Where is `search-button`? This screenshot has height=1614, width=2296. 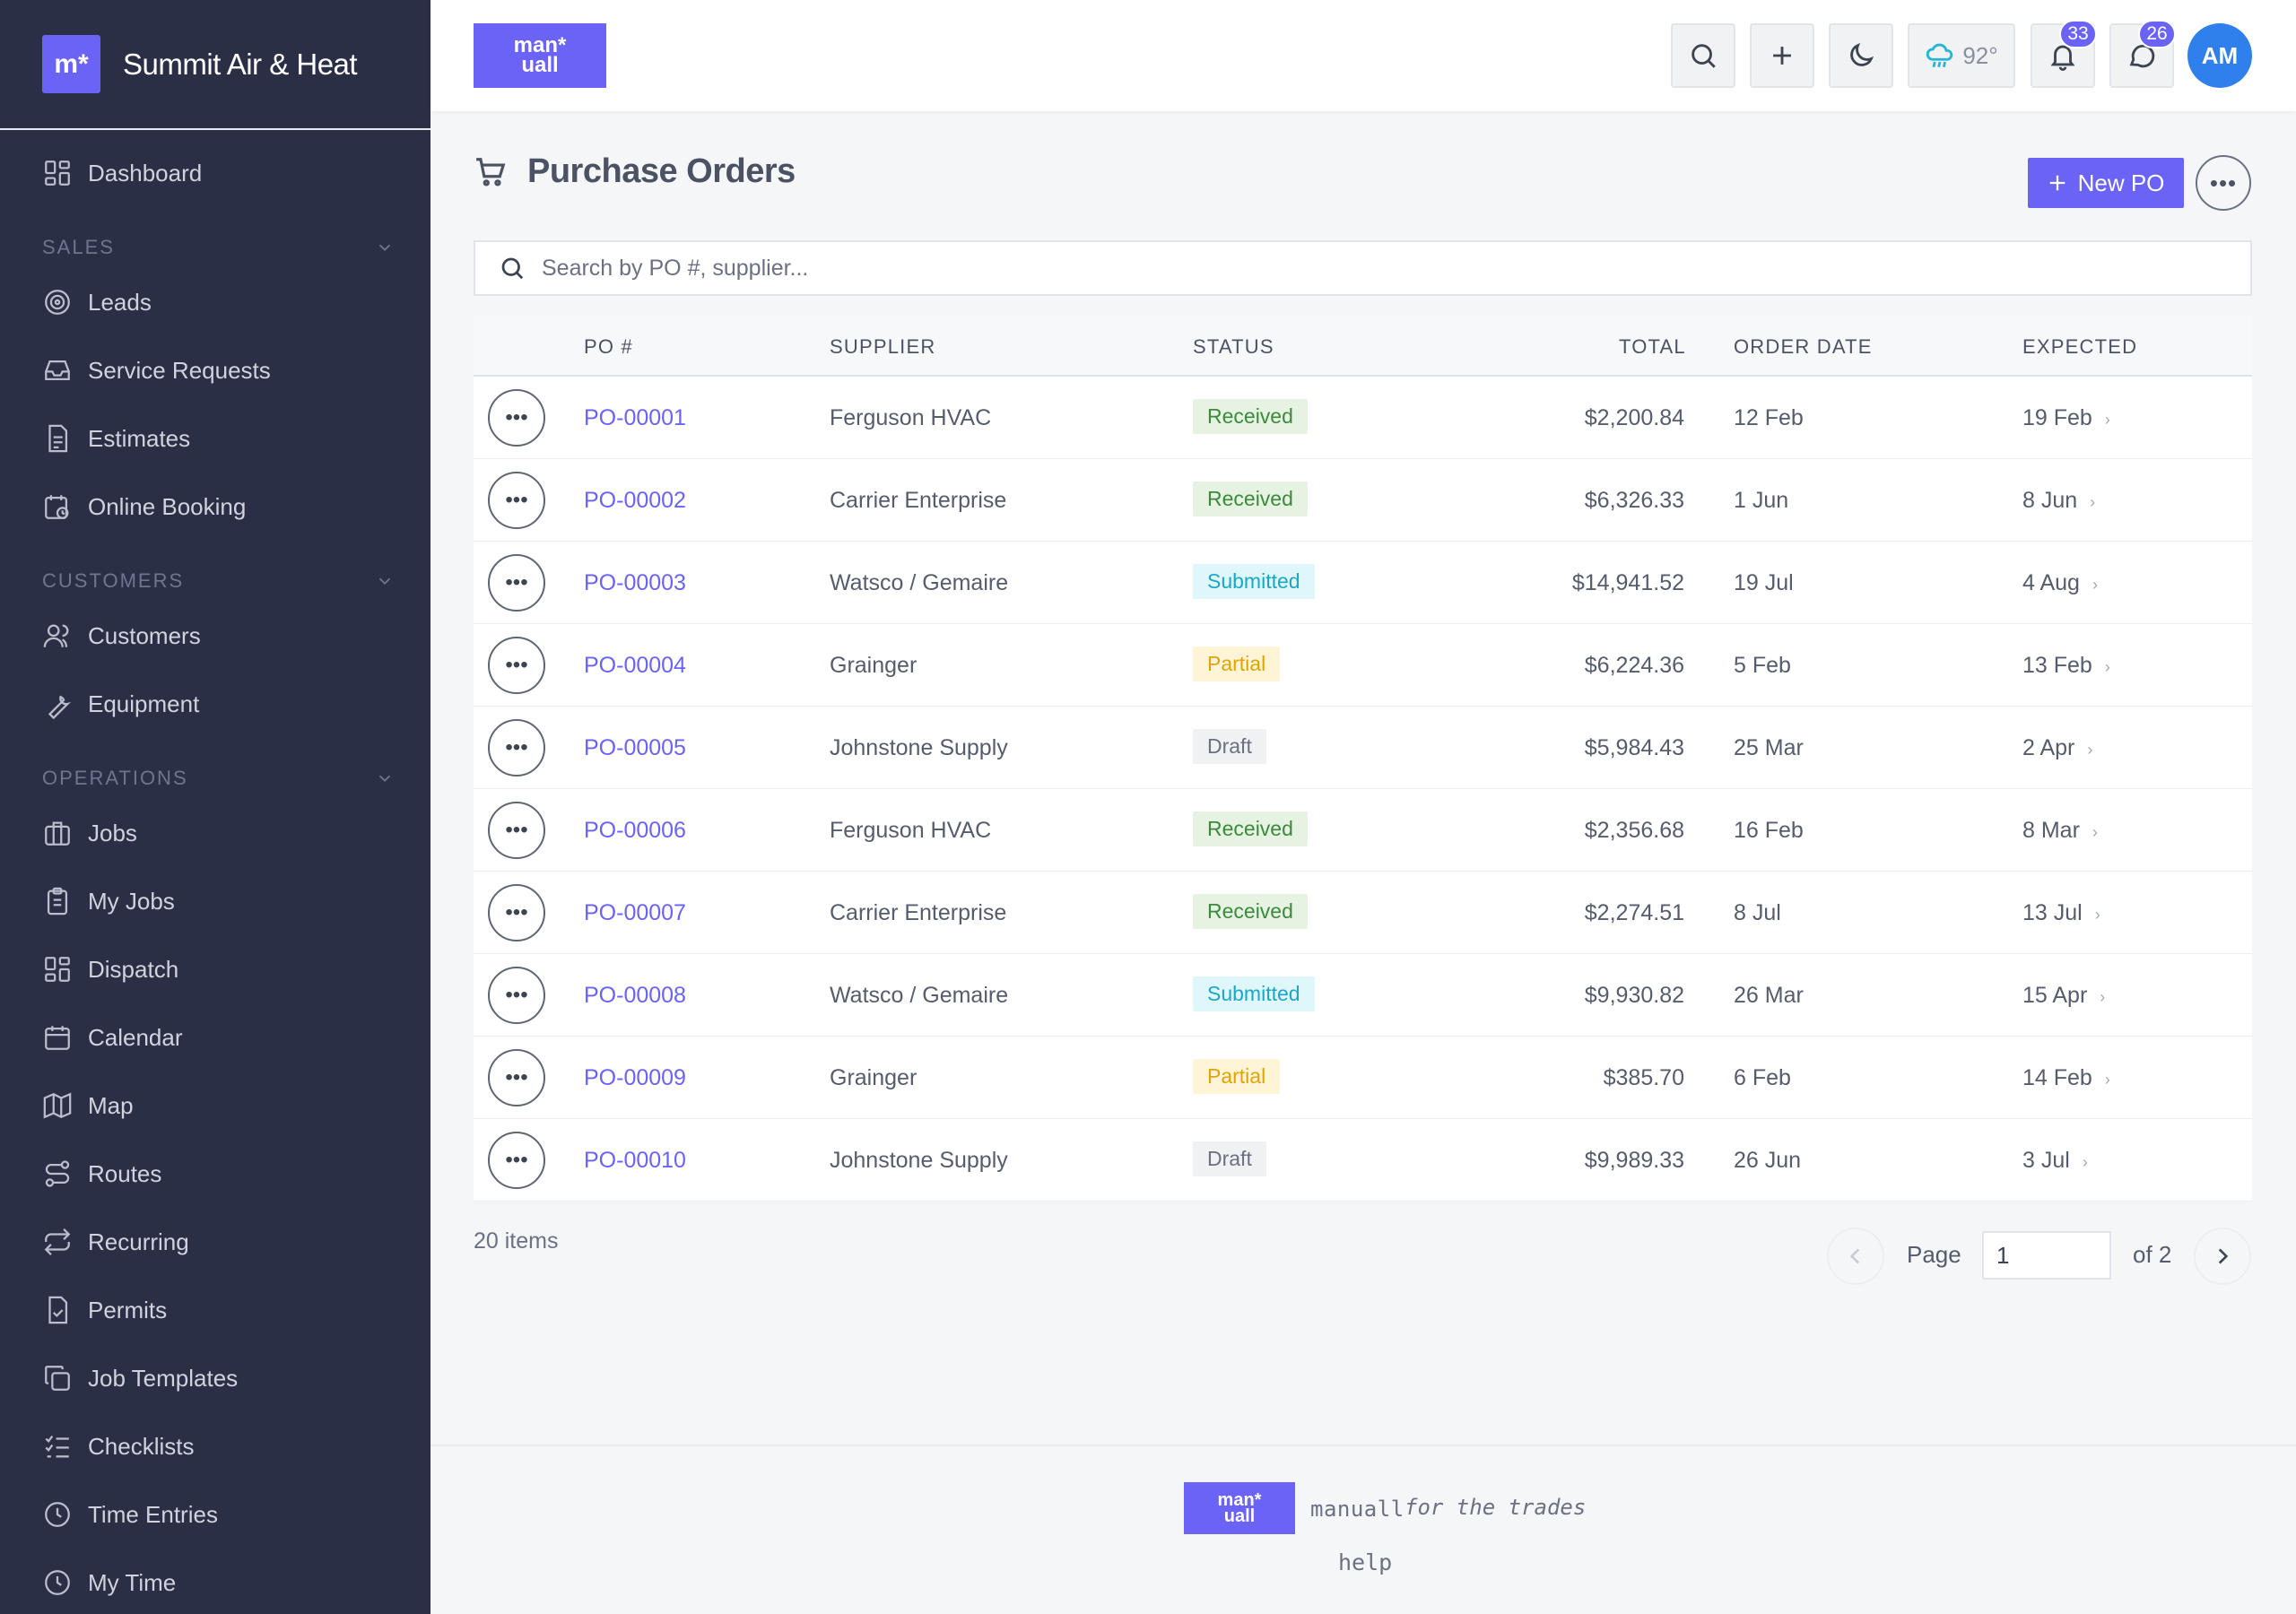
search-button is located at coordinates (1703, 55).